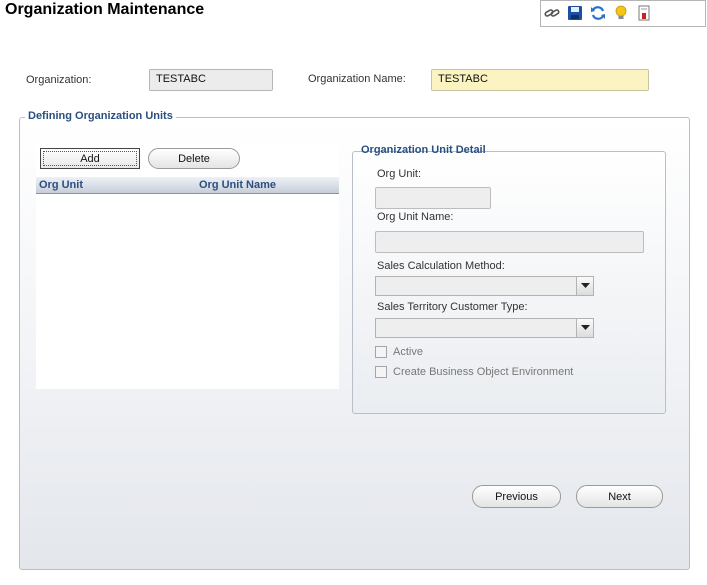  I want to click on organization-label: Organization:, so click(59, 80).